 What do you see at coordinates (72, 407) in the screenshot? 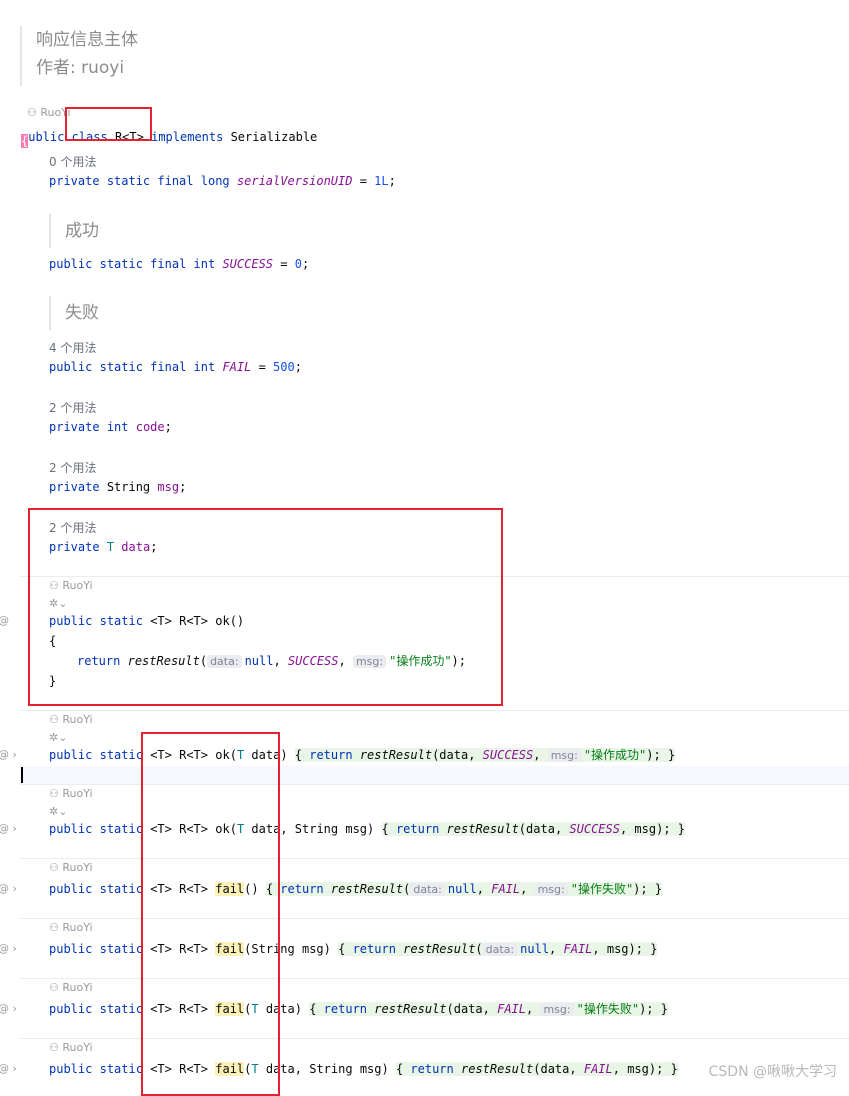
I see `usages-code: 2 个用法` at bounding box center [72, 407].